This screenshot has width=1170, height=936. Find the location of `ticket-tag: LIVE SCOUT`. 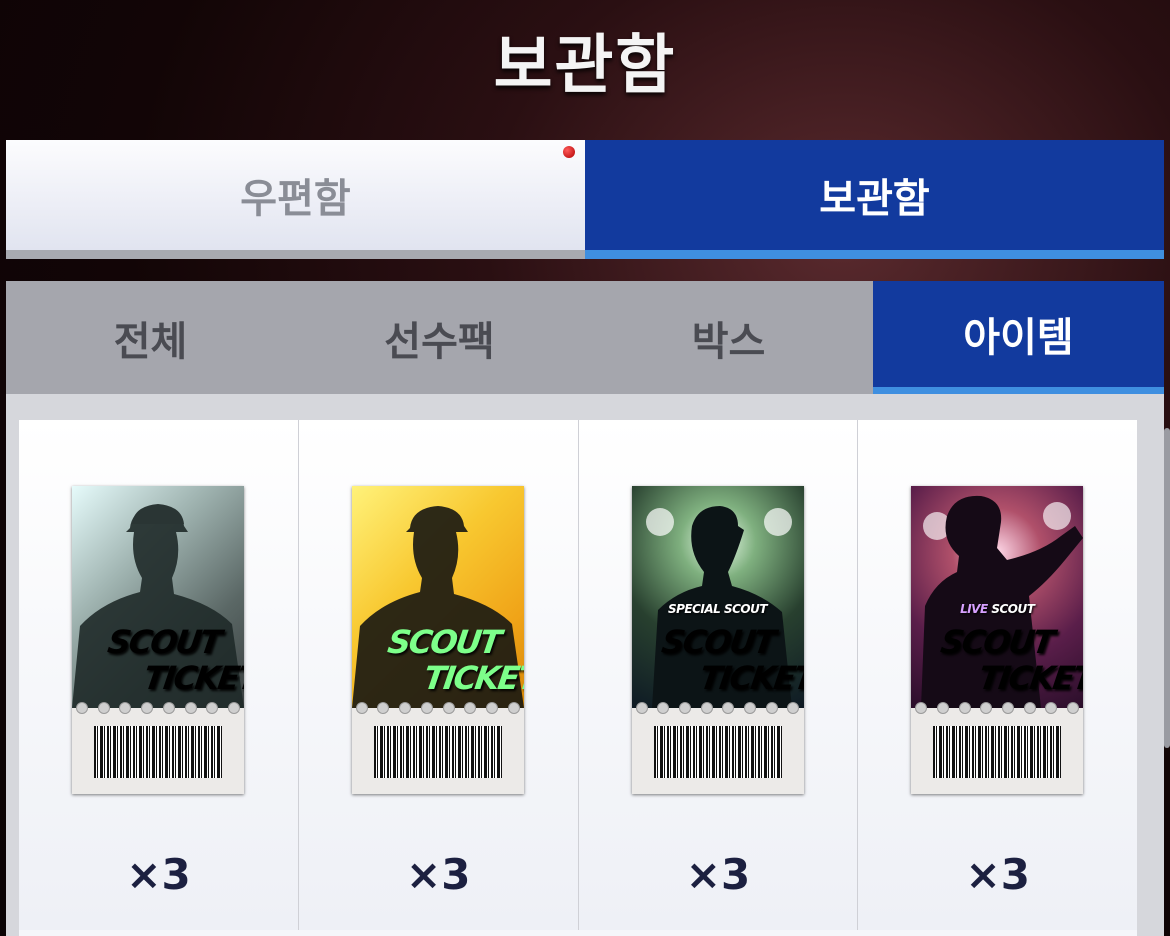

ticket-tag: LIVE SCOUT is located at coordinates (997, 609).